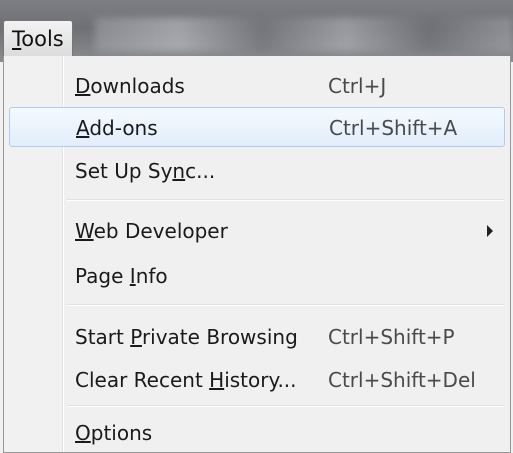 The image size is (513, 453). Describe the element at coordinates (114, 433) in the screenshot. I see `menu-item-label: Options` at that location.